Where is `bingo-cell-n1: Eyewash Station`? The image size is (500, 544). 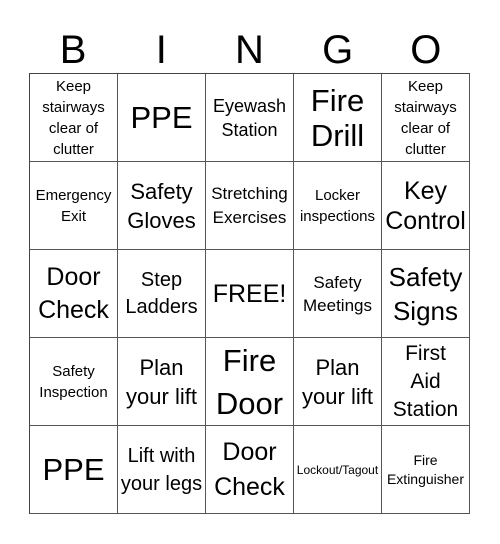 bingo-cell-n1: Eyewash Station is located at coordinates (250, 118).